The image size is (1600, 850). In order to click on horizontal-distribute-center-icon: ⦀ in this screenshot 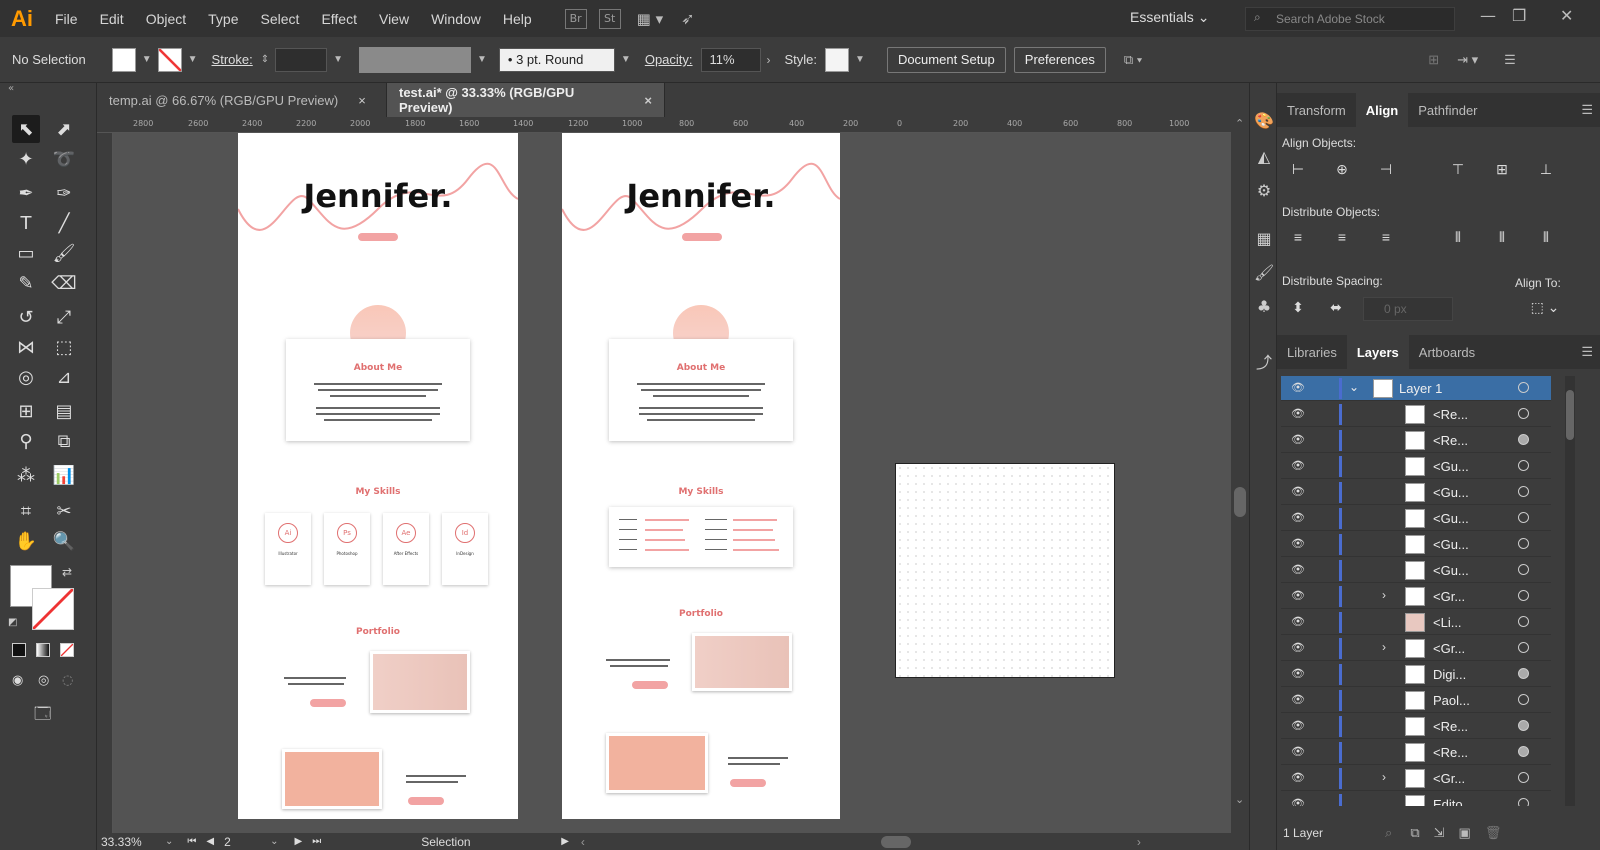, I will do `click(1502, 240)`.